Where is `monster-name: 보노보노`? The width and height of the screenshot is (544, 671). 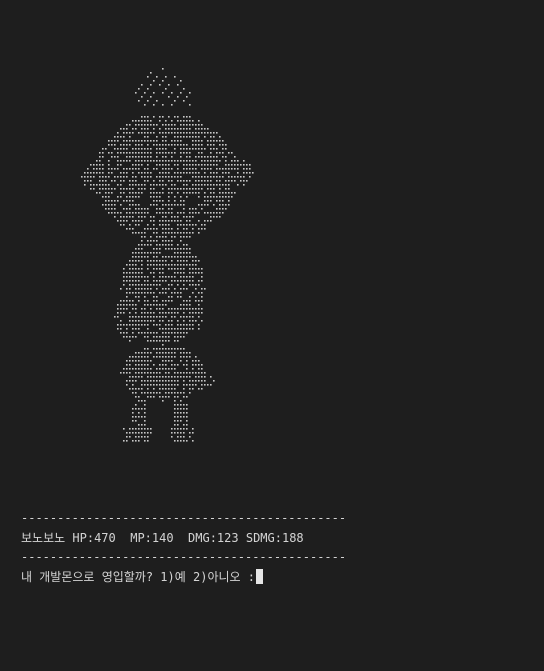 monster-name: 보노보노 is located at coordinates (43, 538).